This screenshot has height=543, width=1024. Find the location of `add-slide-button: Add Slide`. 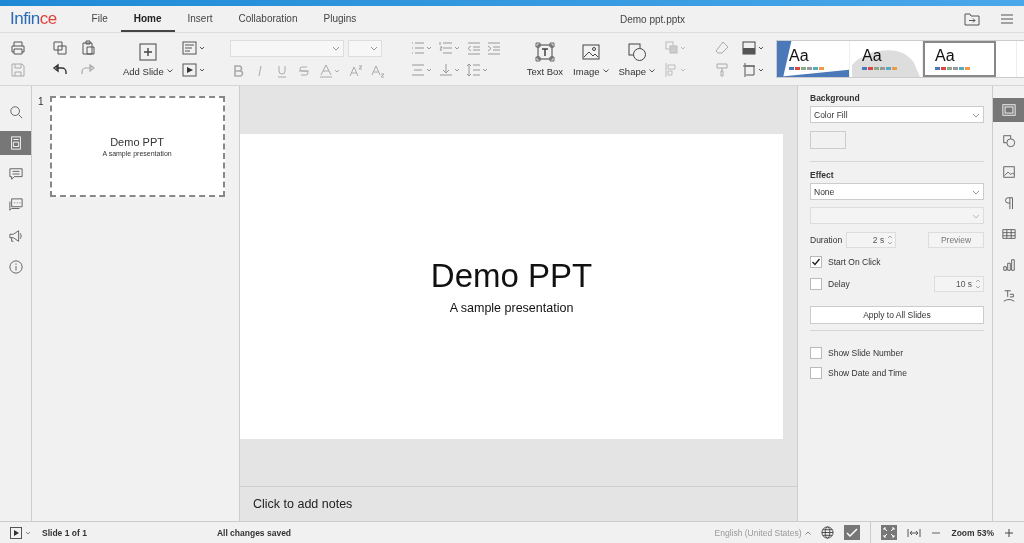

add-slide-button: Add Slide is located at coordinates (148, 59).